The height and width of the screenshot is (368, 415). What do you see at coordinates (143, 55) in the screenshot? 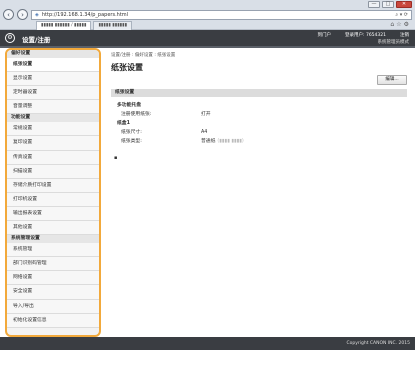
I see `breadcrumb: 设置/注册 : 偏好设置 : 纸张设置` at bounding box center [143, 55].